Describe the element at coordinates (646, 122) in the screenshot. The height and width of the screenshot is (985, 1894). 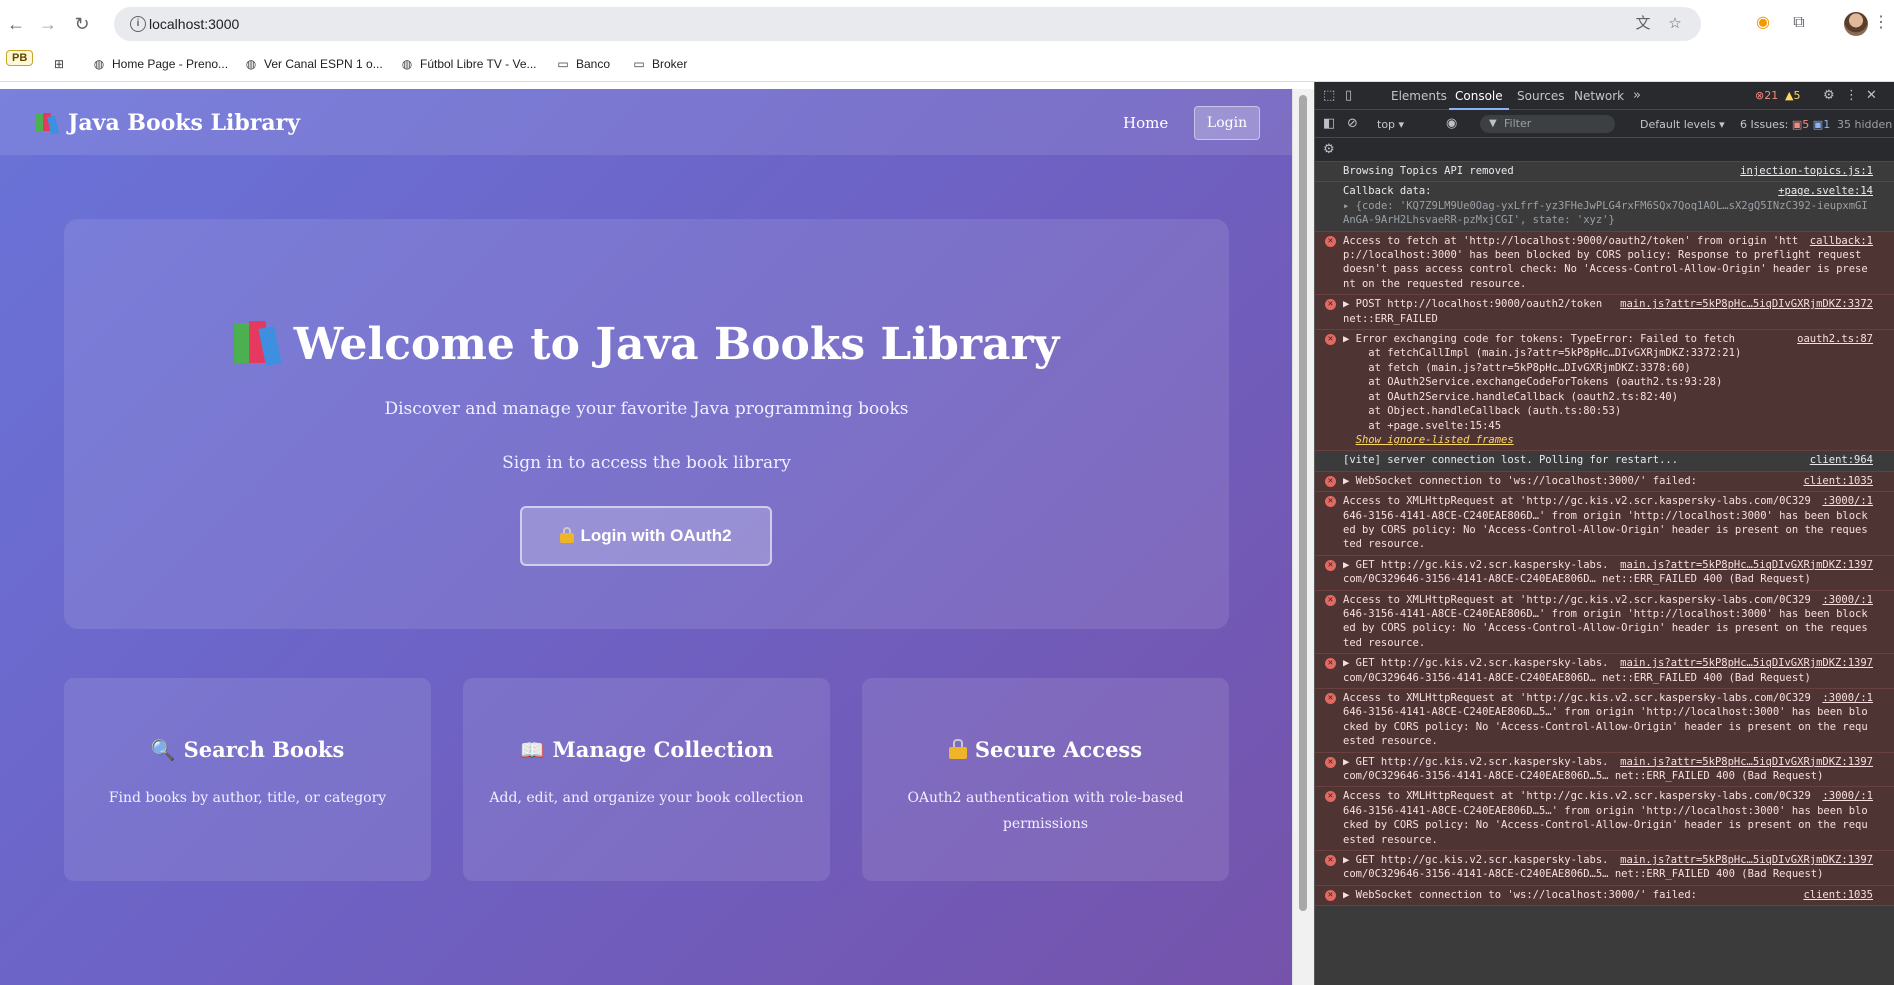
I see `app-header: Java Books Library Home Login` at that location.